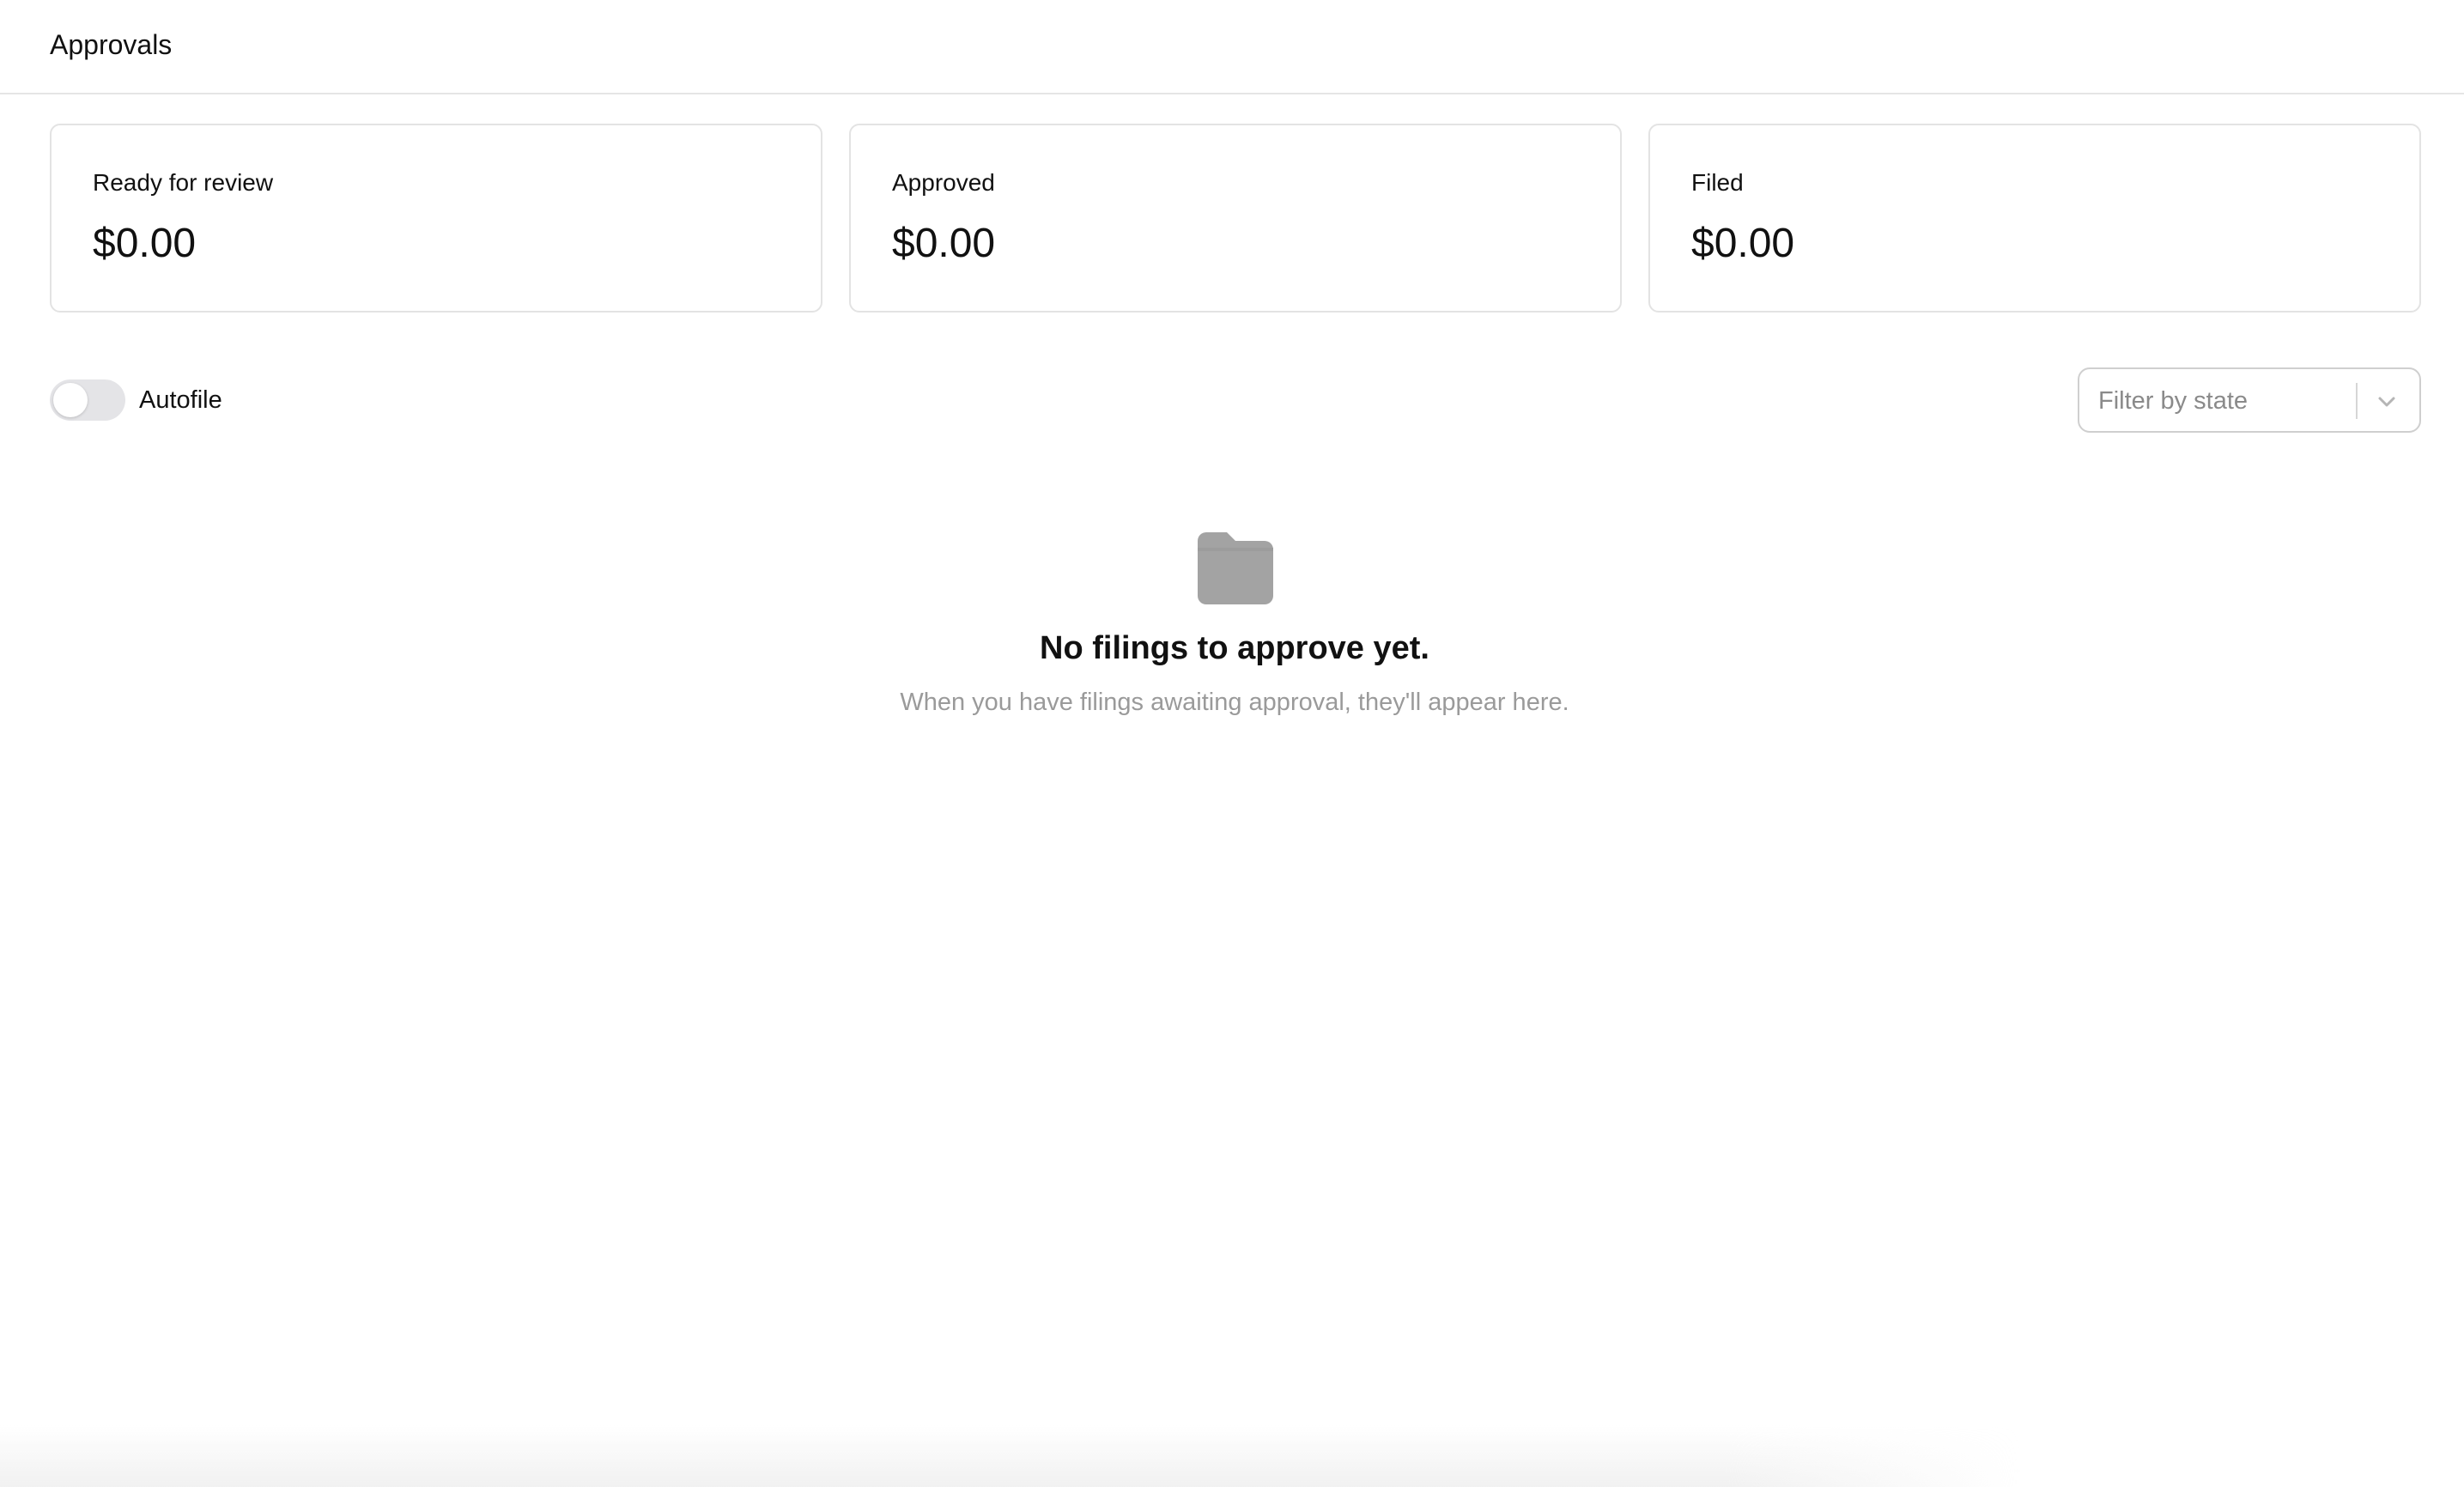 The height and width of the screenshot is (1487, 2464). Describe the element at coordinates (1234, 648) in the screenshot. I see `empty-state-title: No filings to approve yet.` at that location.